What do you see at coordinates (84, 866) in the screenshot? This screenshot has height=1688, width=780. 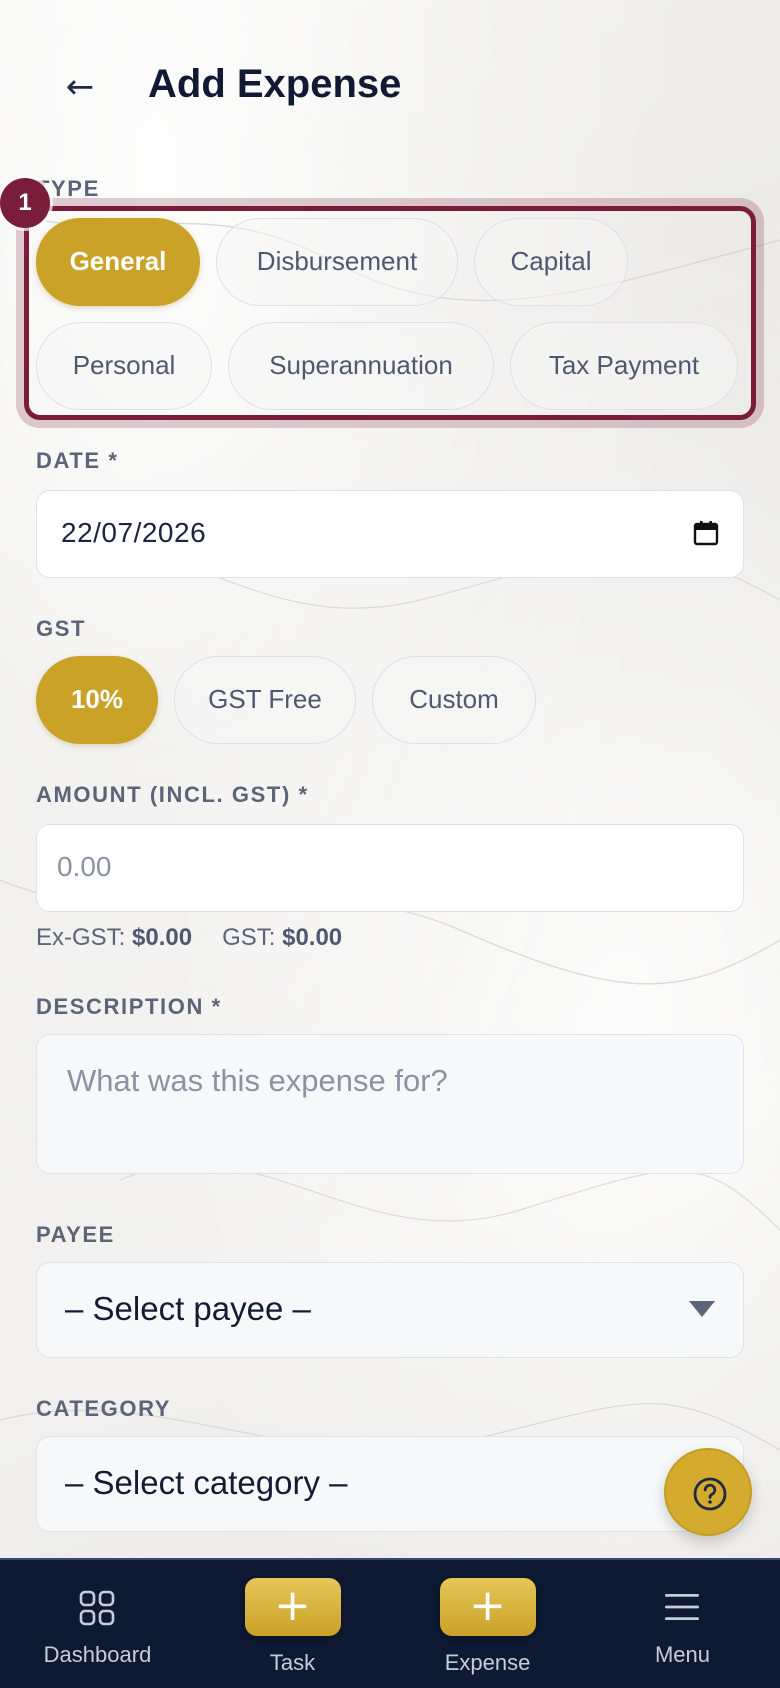 I see `amount-placeholder: 0.00` at bounding box center [84, 866].